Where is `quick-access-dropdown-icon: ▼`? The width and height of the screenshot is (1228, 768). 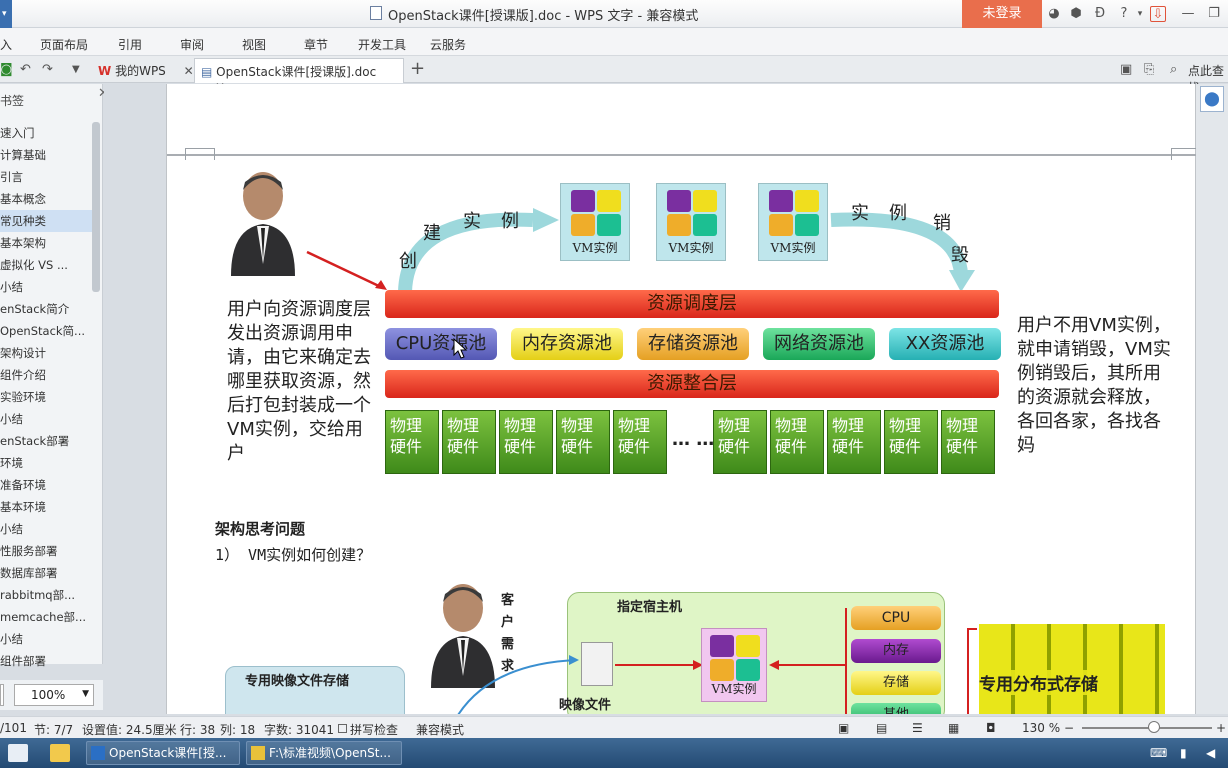 quick-access-dropdown-icon: ▼ is located at coordinates (76, 69).